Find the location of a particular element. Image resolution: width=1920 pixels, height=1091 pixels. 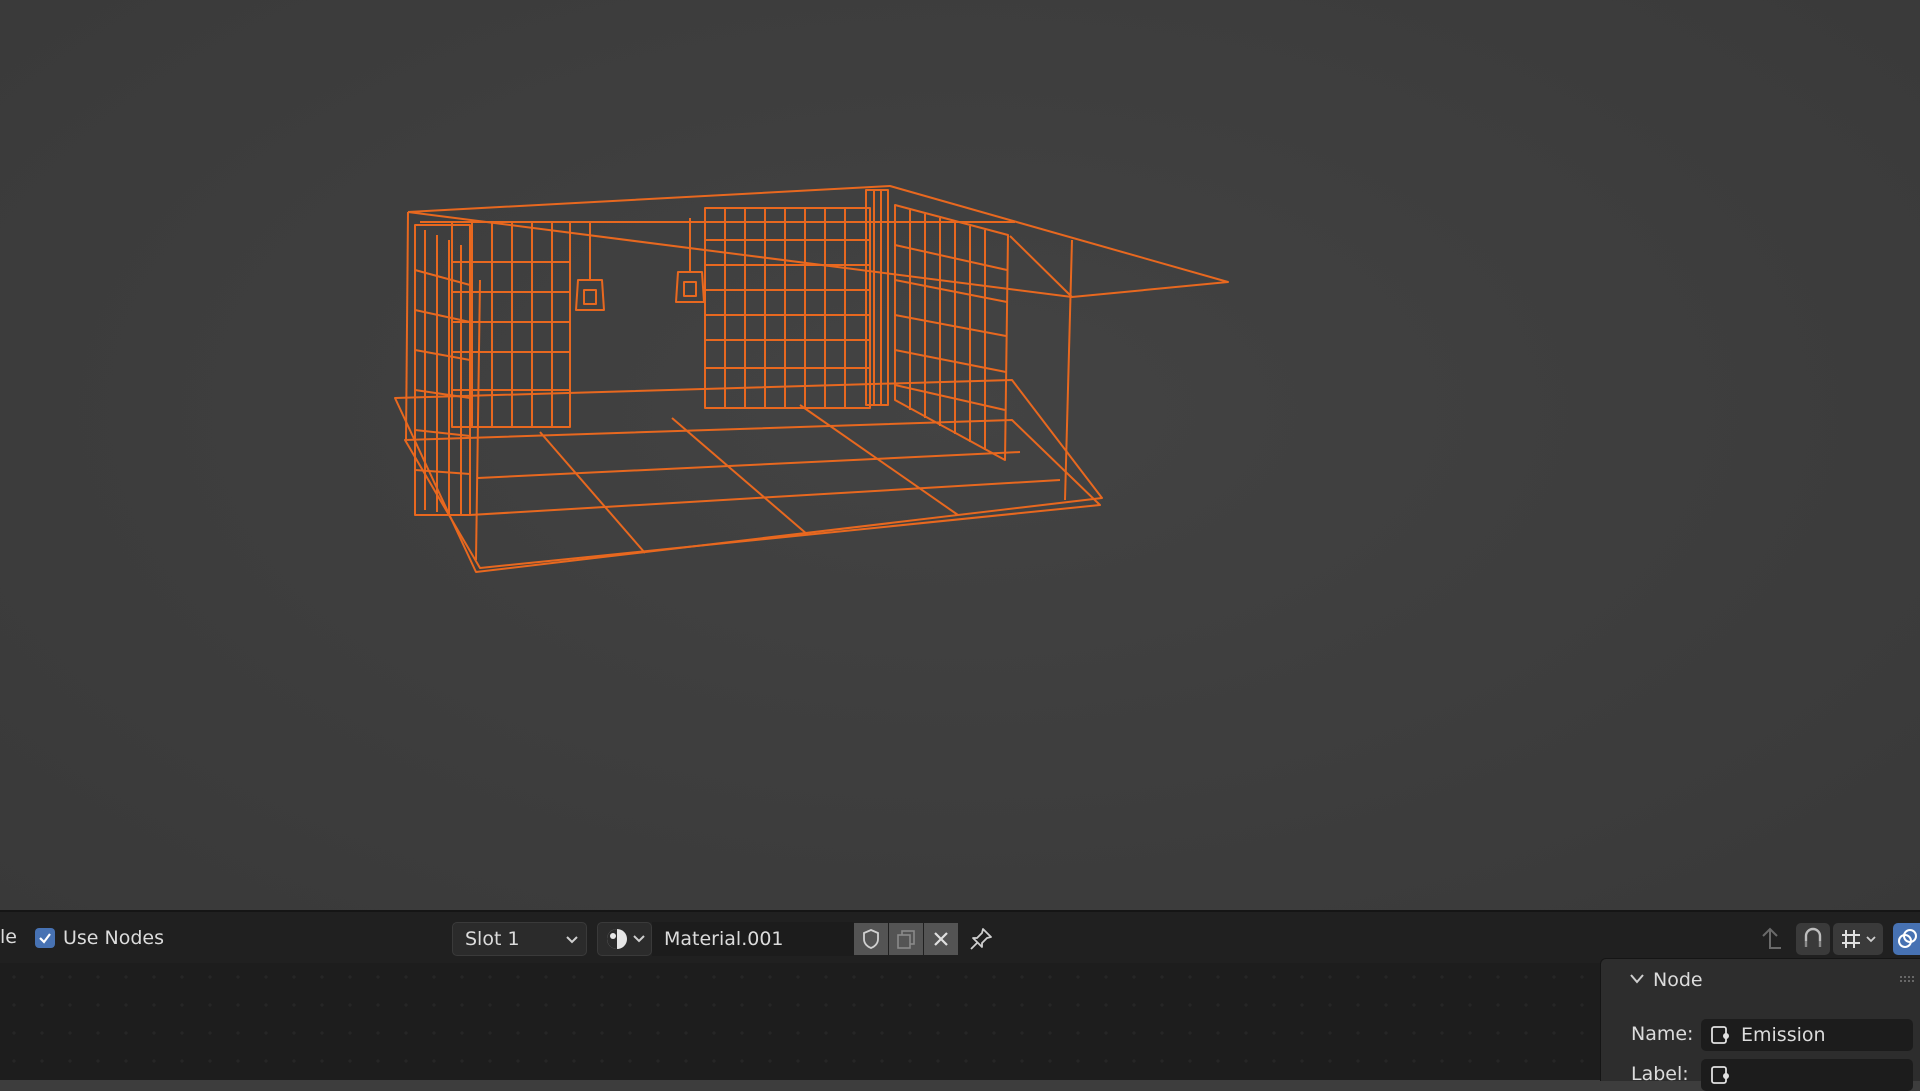

use-nodes-toggle: Use Nodes is located at coordinates (99, 938).